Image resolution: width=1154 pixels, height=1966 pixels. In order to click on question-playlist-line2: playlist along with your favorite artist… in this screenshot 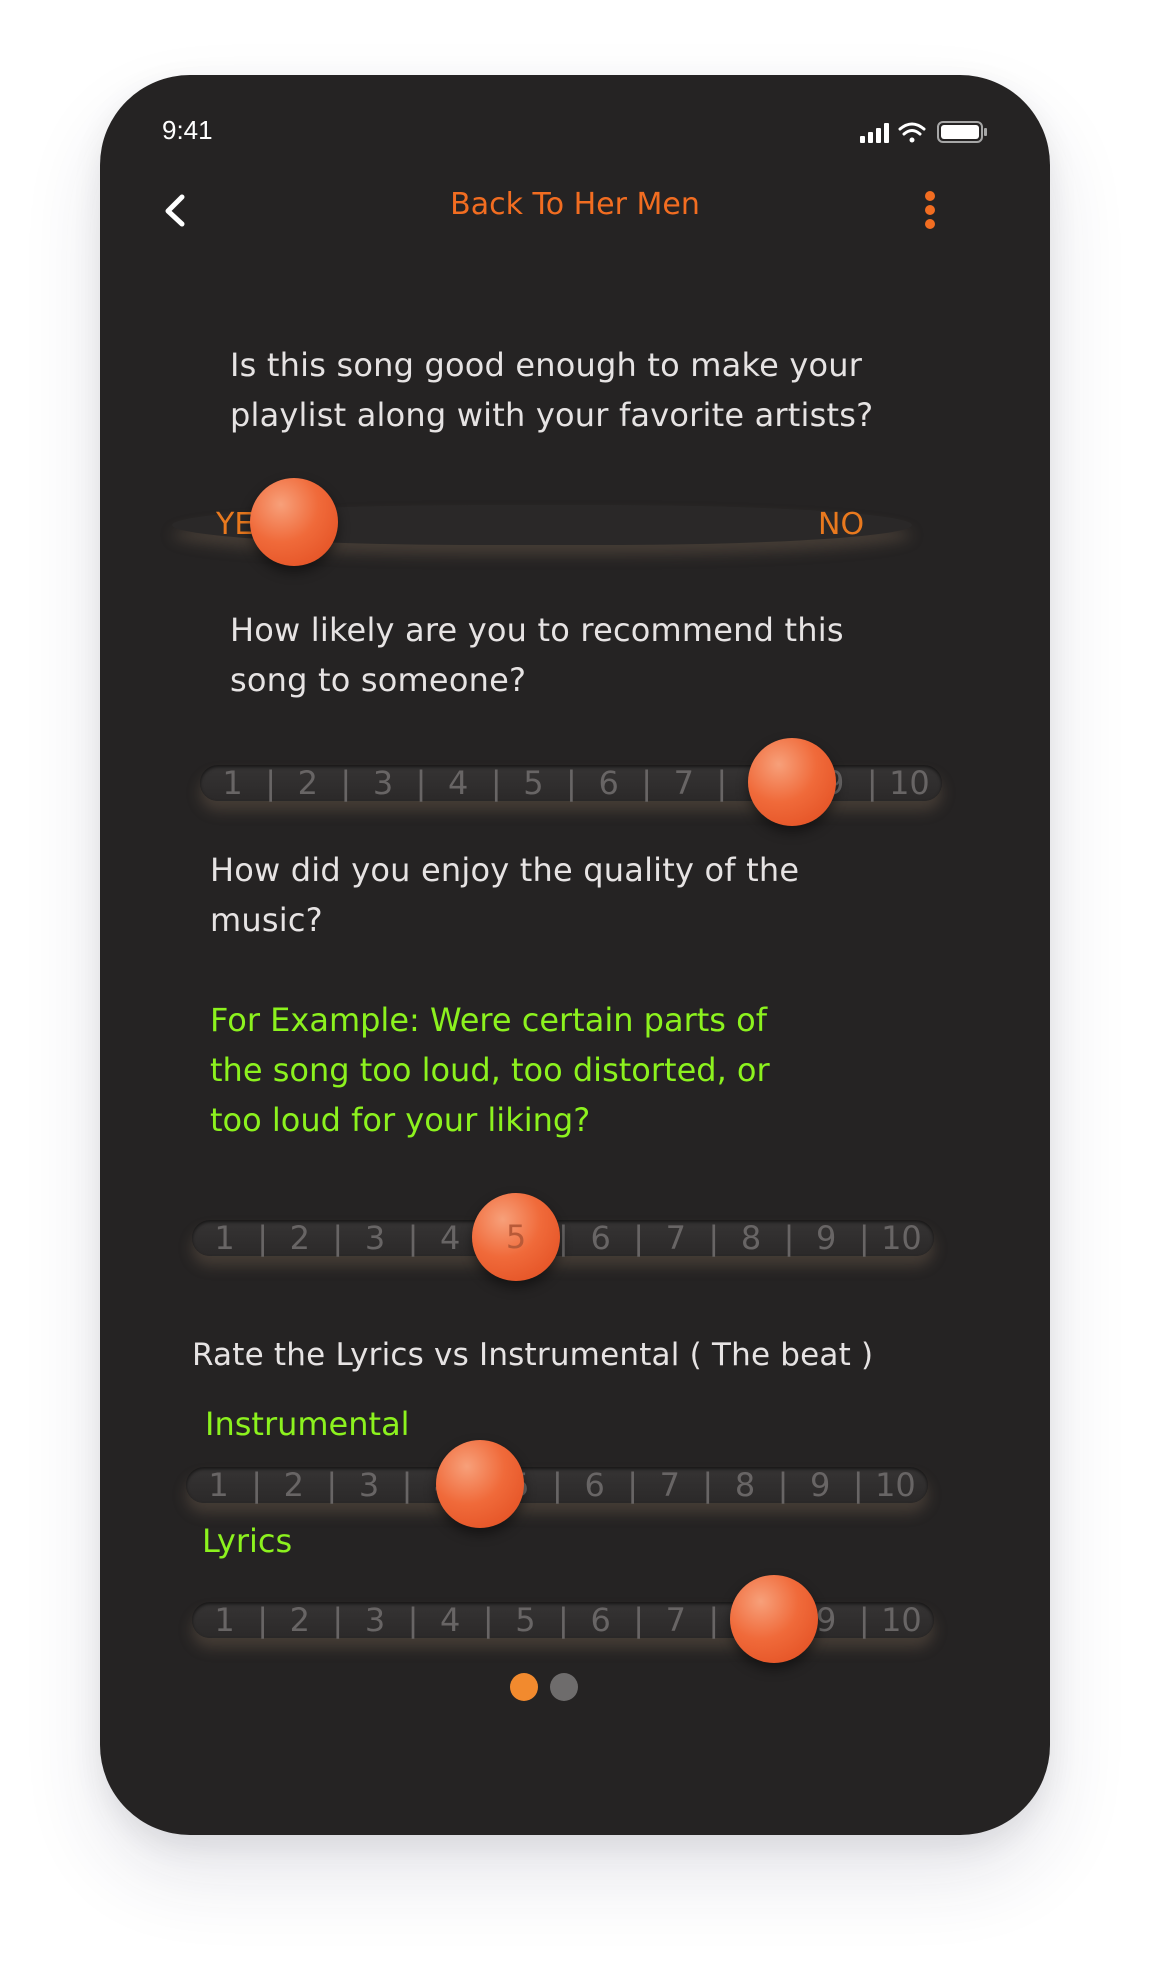, I will do `click(552, 415)`.